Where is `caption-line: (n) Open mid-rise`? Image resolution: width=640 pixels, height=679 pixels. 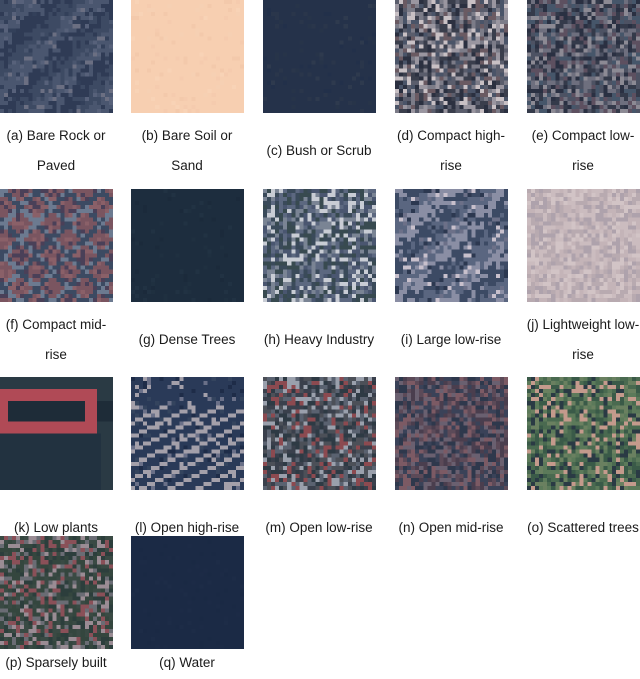
caption-line: (n) Open mid-rise is located at coordinates (451, 527).